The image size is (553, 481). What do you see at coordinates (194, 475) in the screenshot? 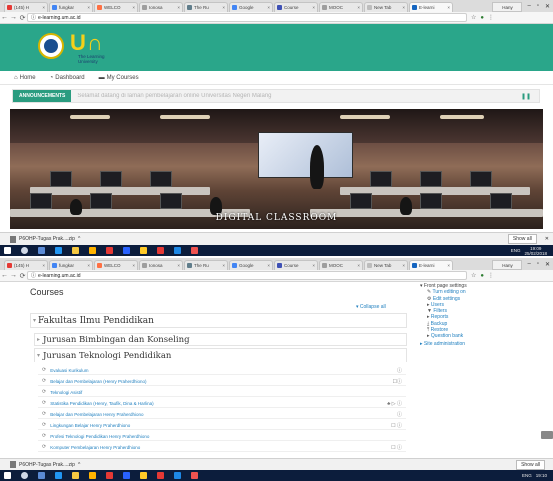
I see `app-icon-2-bottom` at bounding box center [194, 475].